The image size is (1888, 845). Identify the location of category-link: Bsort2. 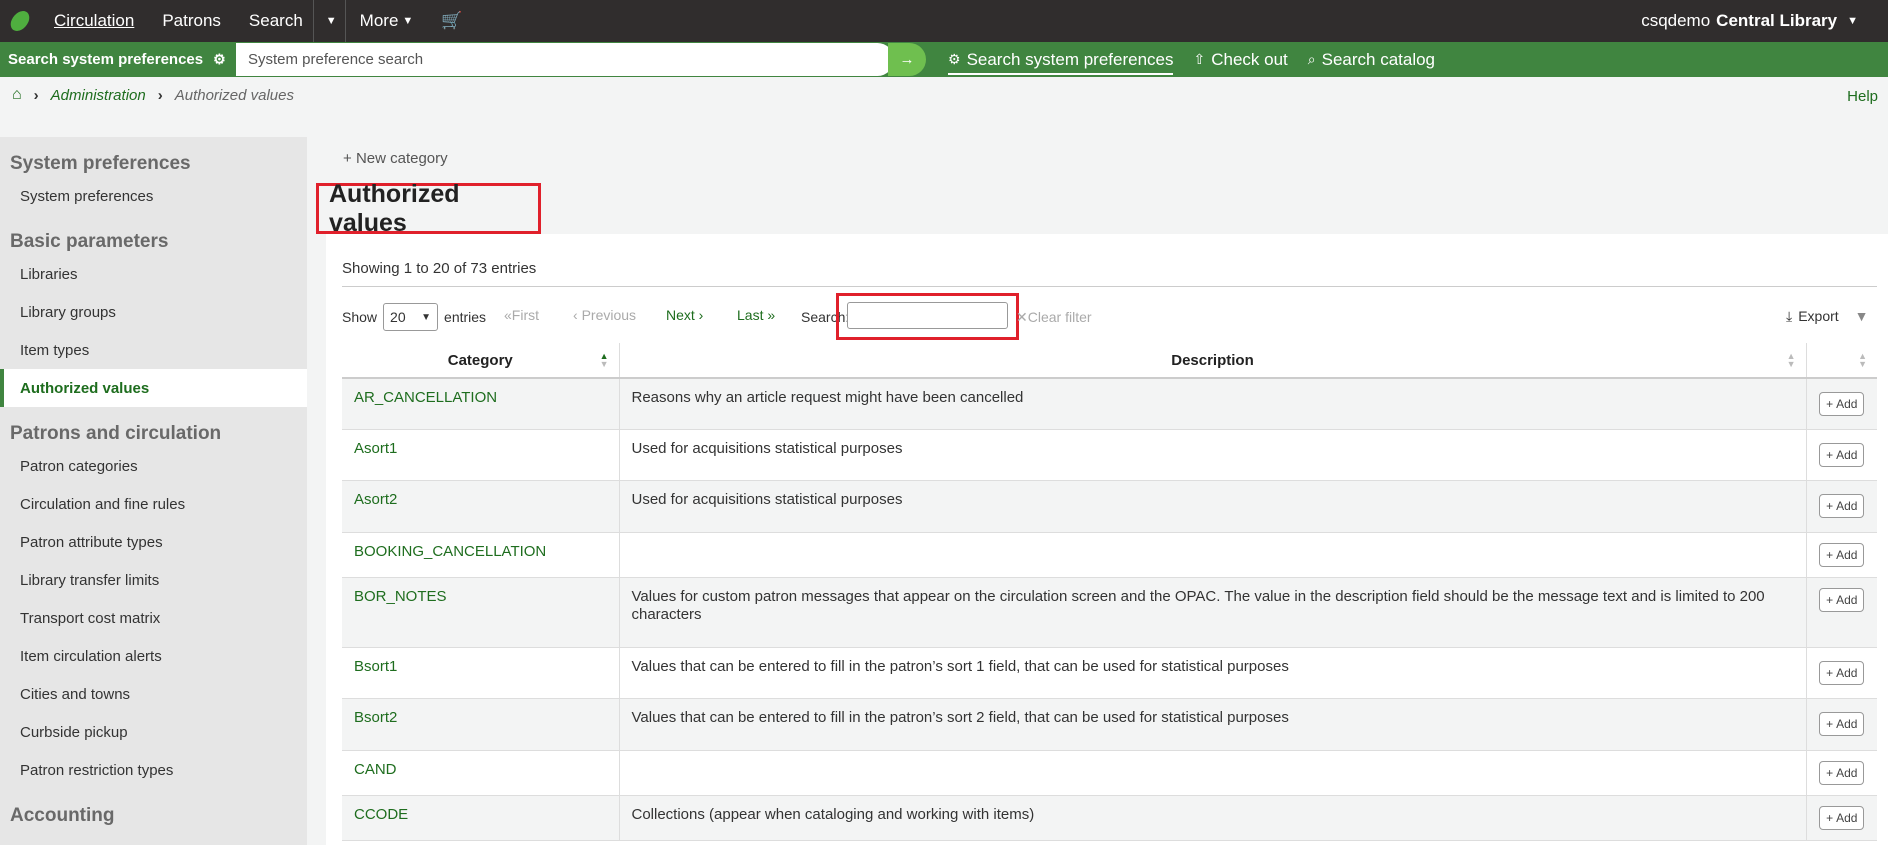
(480, 724).